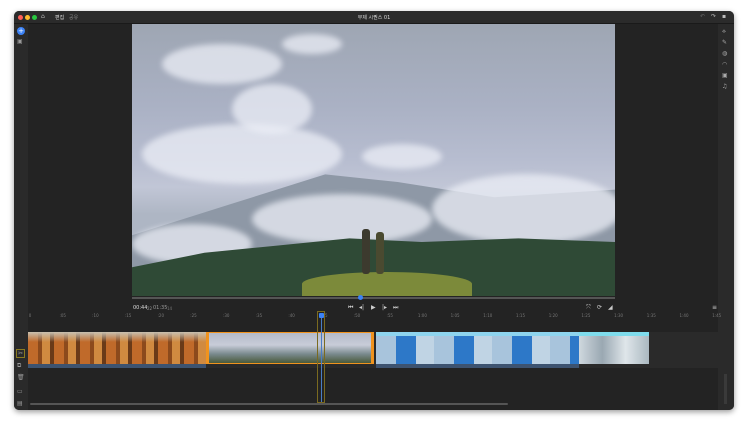 The height and width of the screenshot is (429, 750). I want to click on duration-frame: 14, so click(170, 308).